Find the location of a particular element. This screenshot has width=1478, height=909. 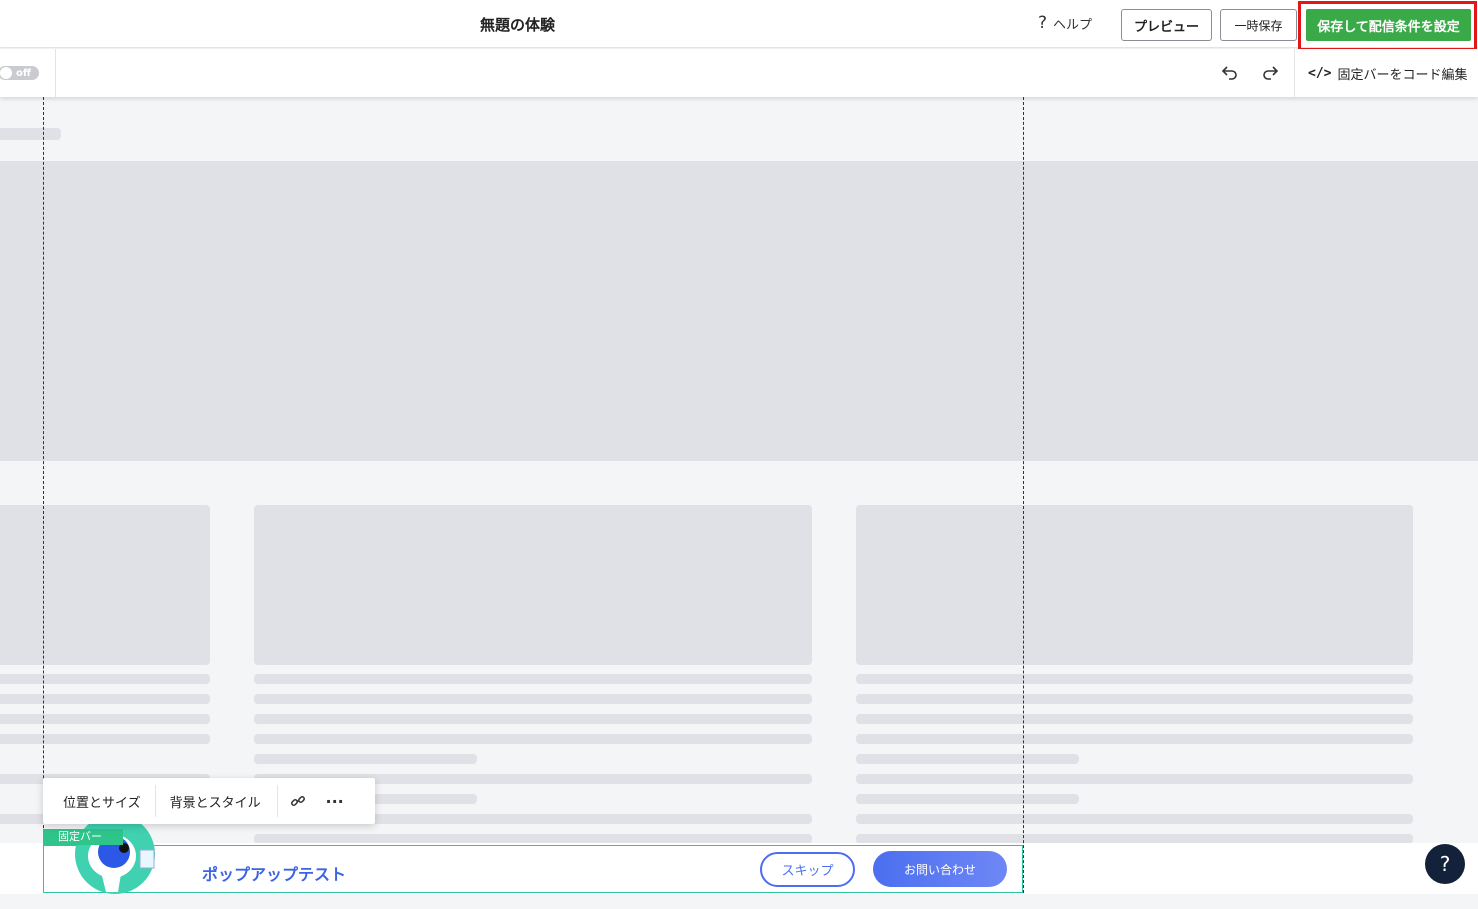

more-options-icon: ··· is located at coordinates (335, 801).